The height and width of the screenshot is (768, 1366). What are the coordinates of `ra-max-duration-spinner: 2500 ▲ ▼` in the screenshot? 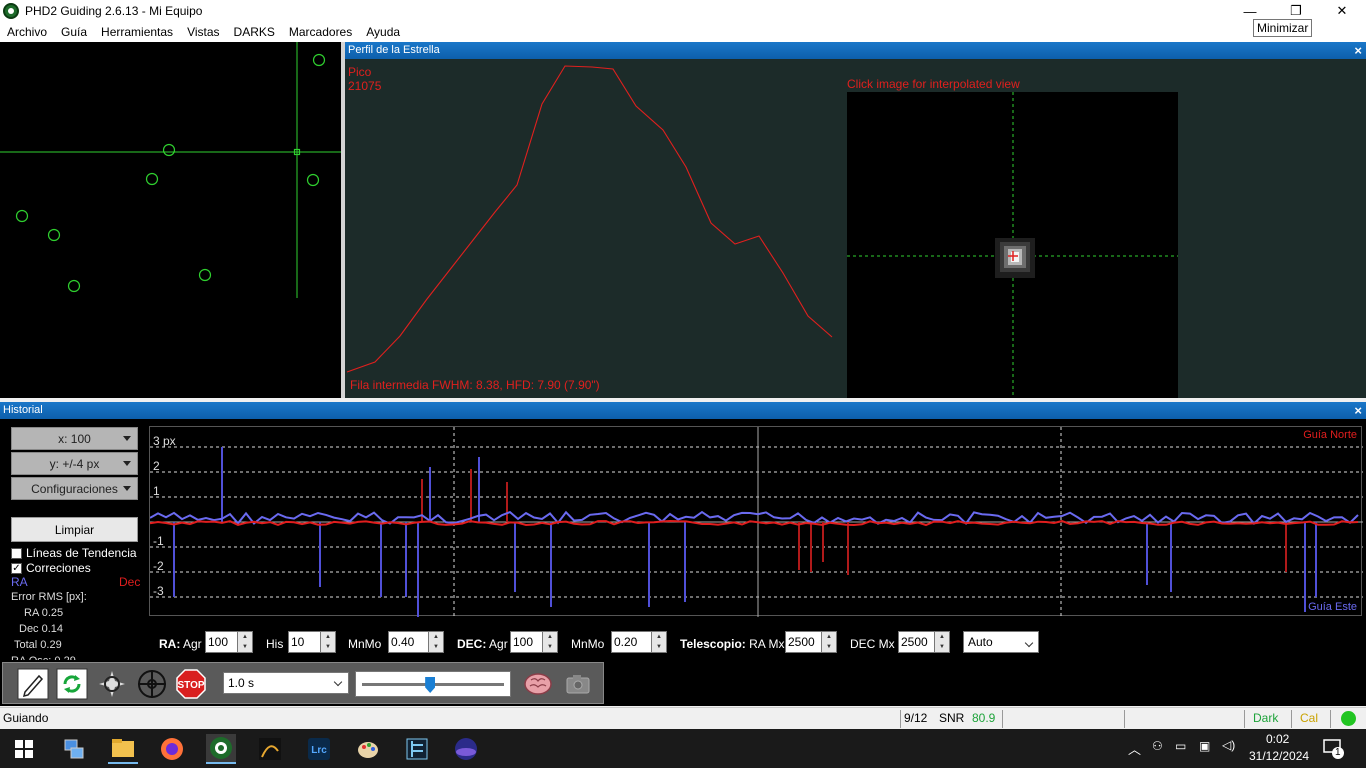 It's located at (811, 642).